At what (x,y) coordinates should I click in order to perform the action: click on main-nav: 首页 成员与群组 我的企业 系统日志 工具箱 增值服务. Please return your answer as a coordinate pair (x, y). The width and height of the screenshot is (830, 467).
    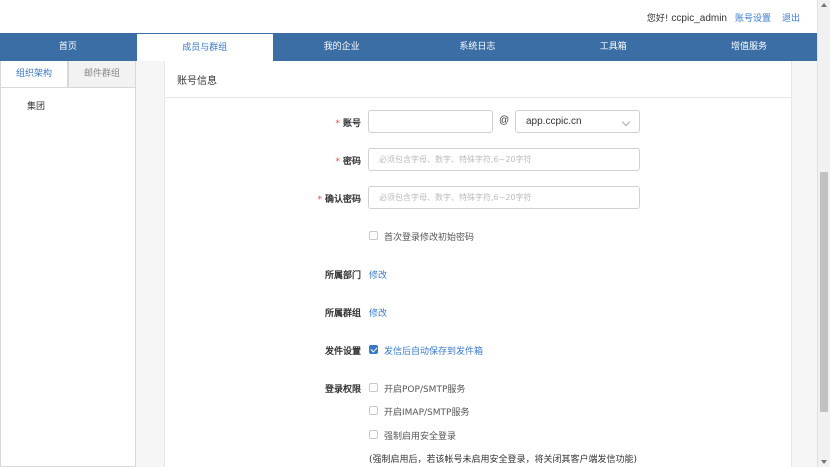
    Looking at the image, I should click on (408, 47).